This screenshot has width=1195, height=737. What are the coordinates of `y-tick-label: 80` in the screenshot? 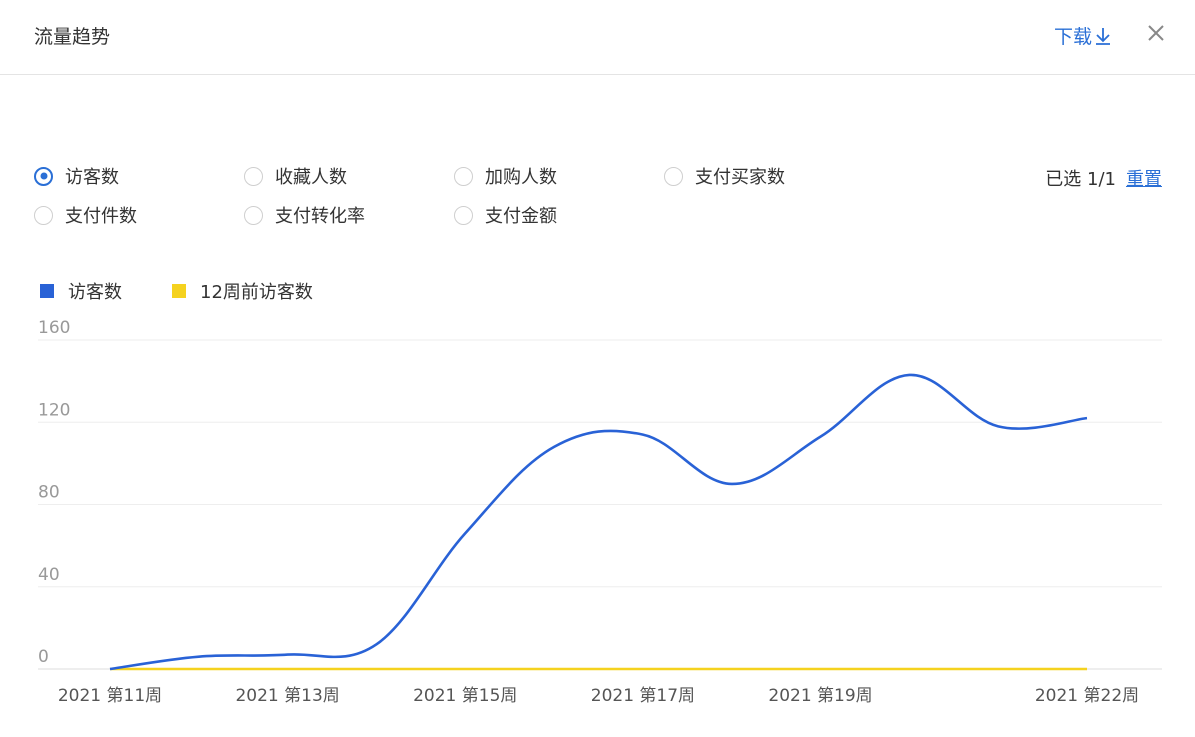 It's located at (49, 493).